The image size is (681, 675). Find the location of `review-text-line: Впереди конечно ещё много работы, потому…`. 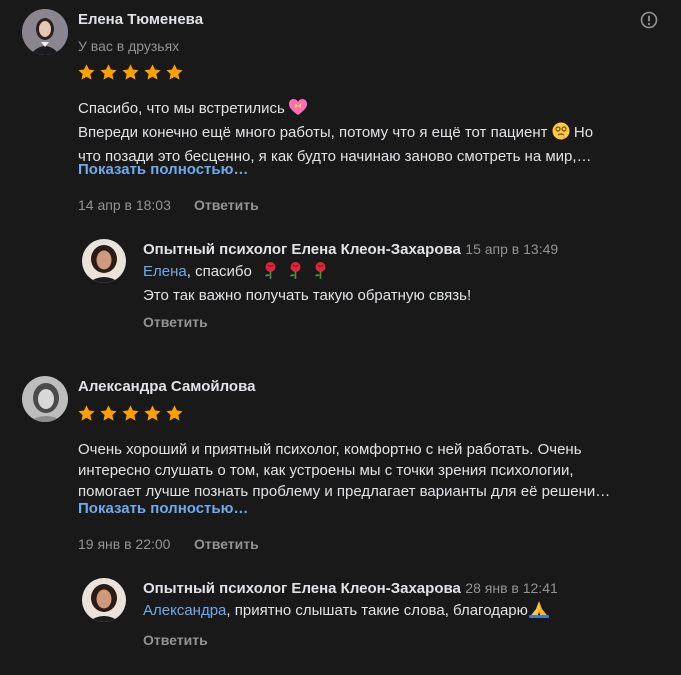

review-text-line: Впереди конечно ещё много работы, потому… is located at coordinates (313, 132).